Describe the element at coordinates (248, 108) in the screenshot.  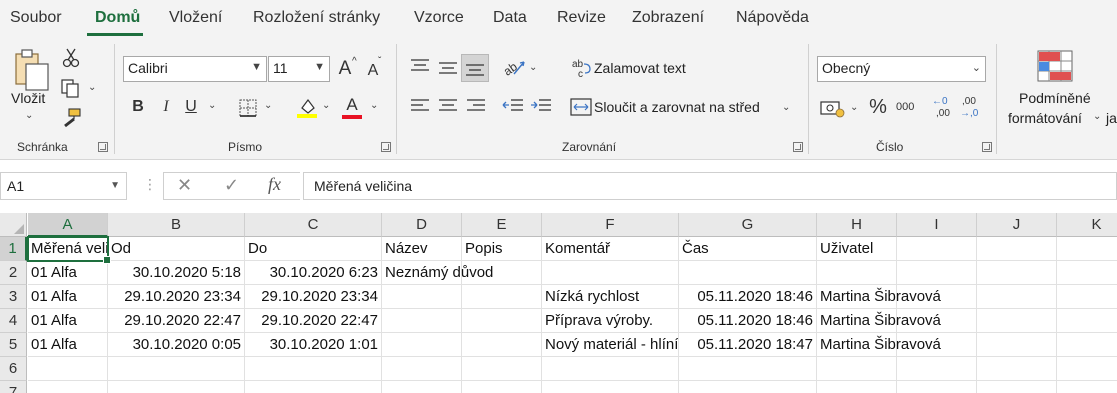
I see `borders-icon` at that location.